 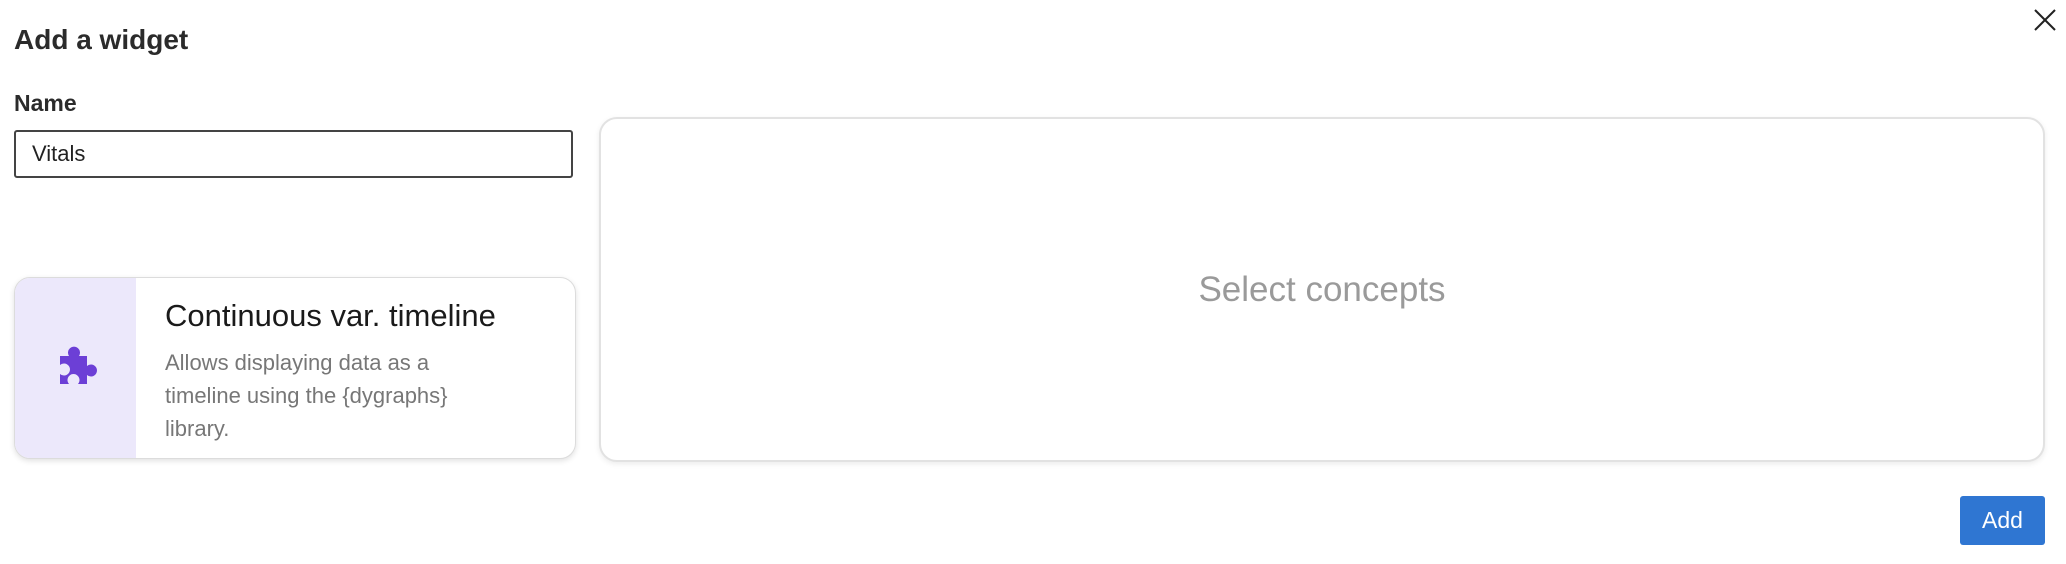 What do you see at coordinates (2002, 520) in the screenshot?
I see `add-button: Add` at bounding box center [2002, 520].